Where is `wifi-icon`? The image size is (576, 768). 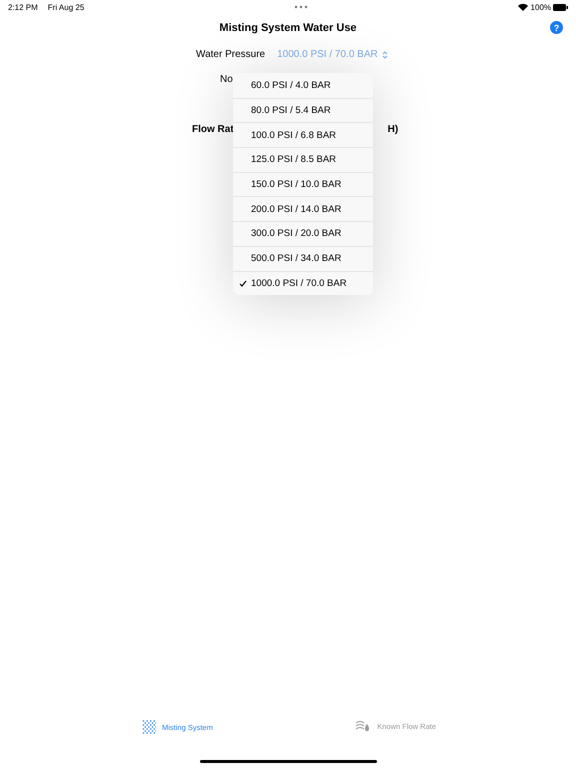
wifi-icon is located at coordinates (523, 7).